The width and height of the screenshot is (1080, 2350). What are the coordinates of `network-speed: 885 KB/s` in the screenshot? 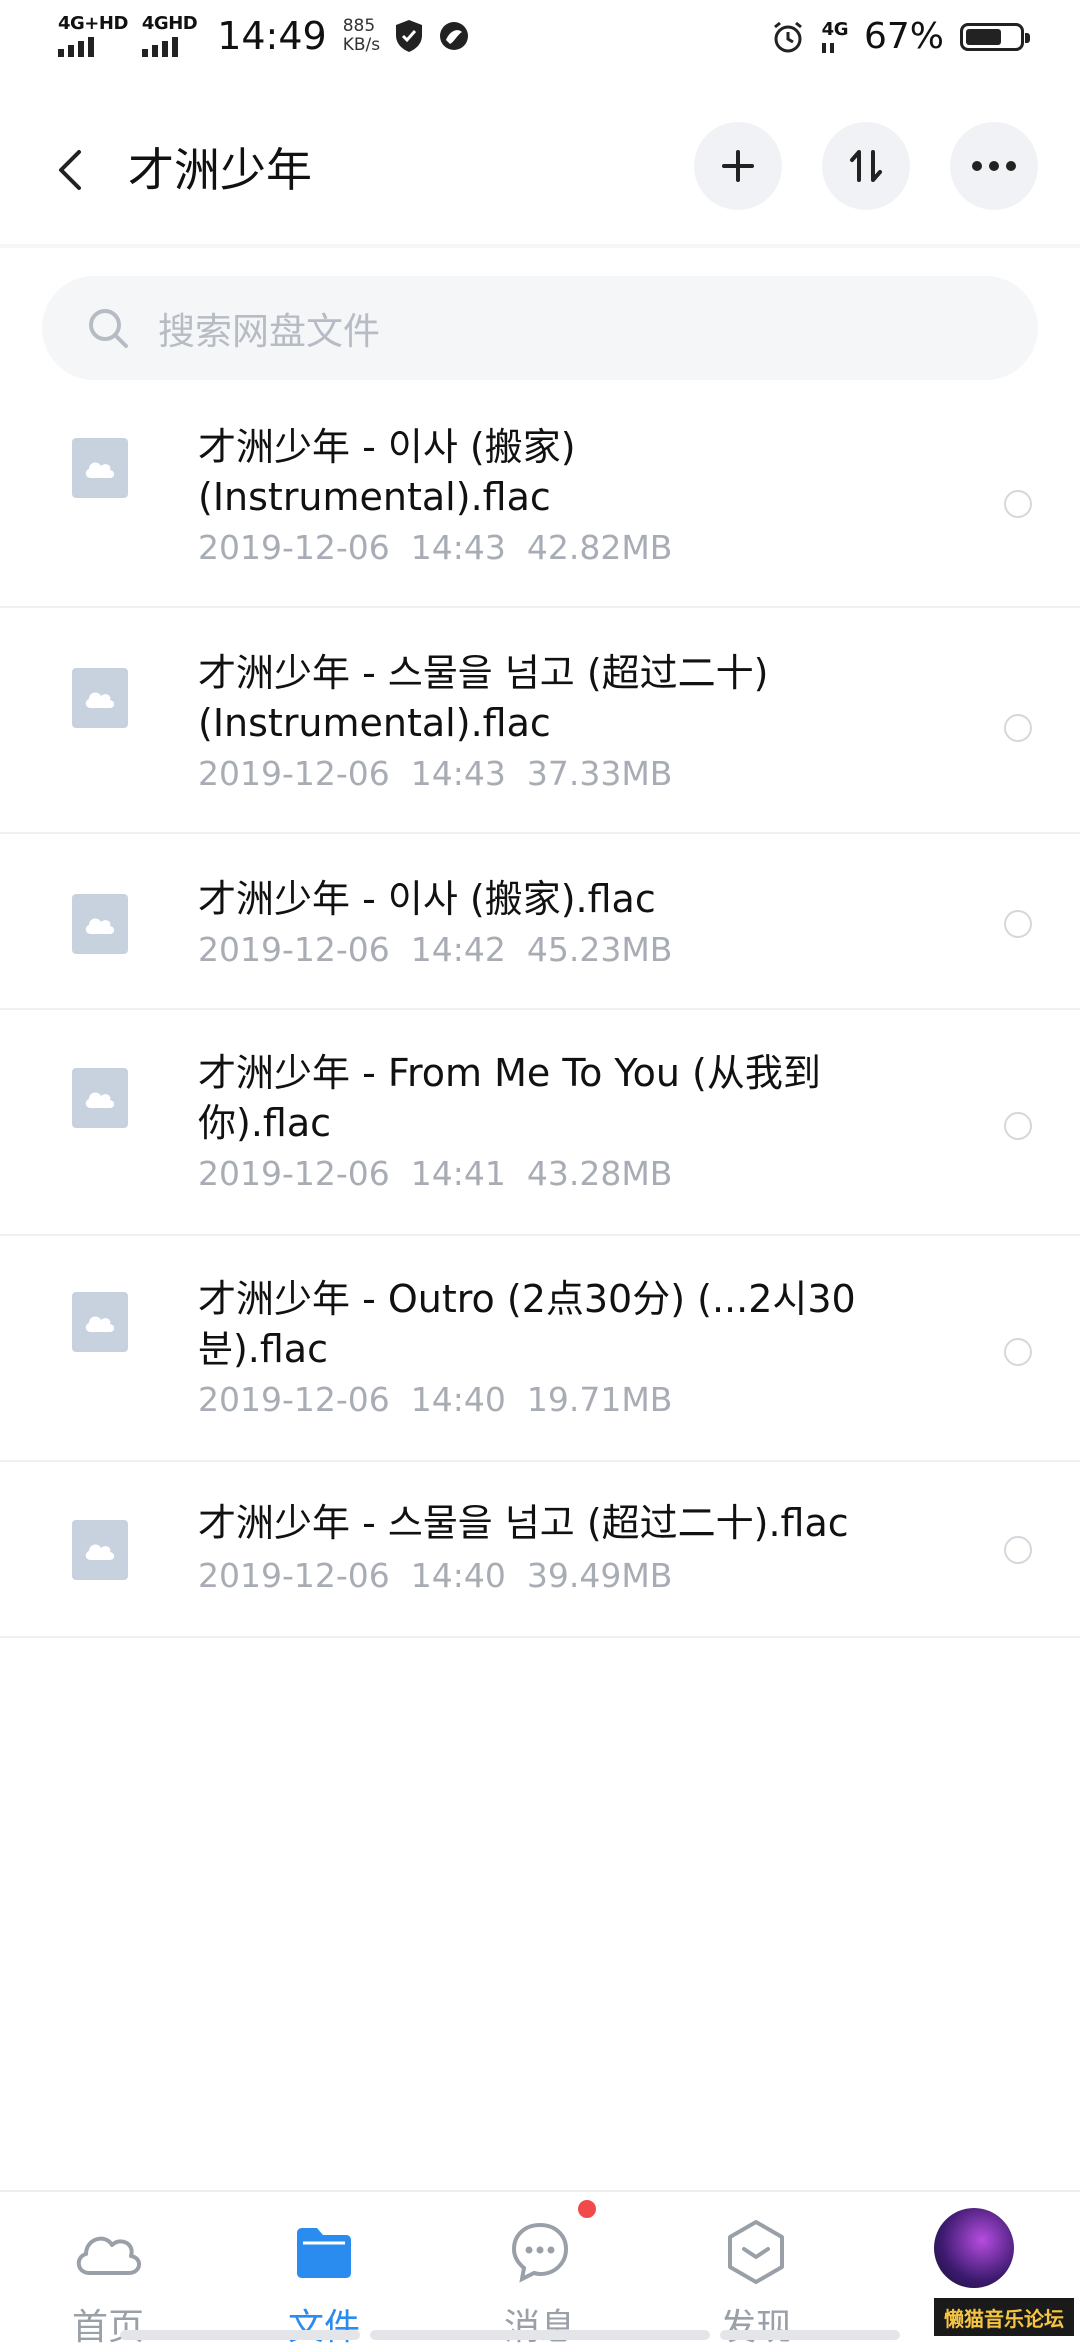 It's located at (361, 36).